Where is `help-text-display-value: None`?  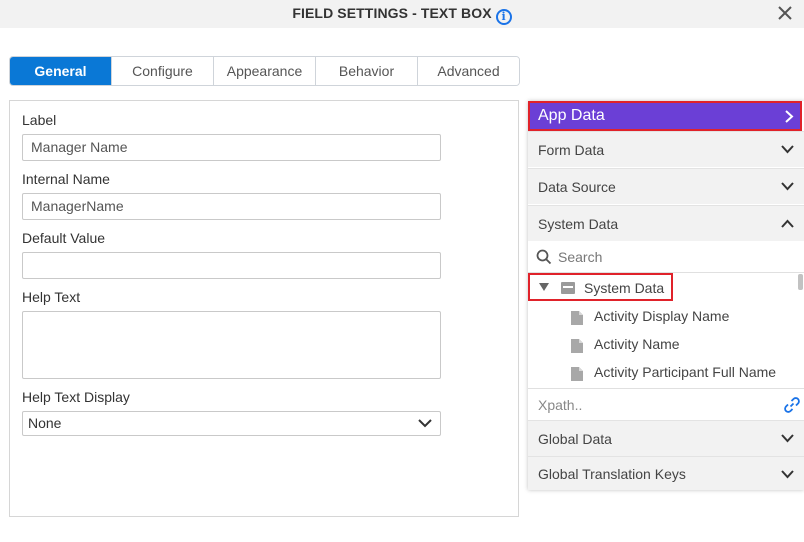 help-text-display-value: None is located at coordinates (45, 423).